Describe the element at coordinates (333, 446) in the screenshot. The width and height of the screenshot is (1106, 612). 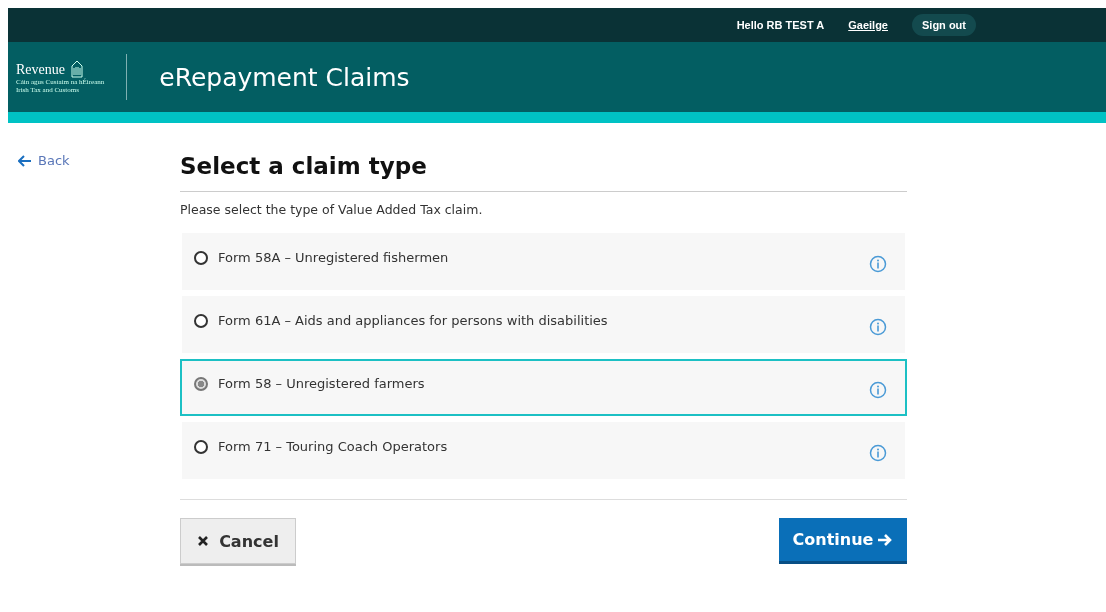
I see `option-label: Form 71 – Touring Coach Operators` at that location.